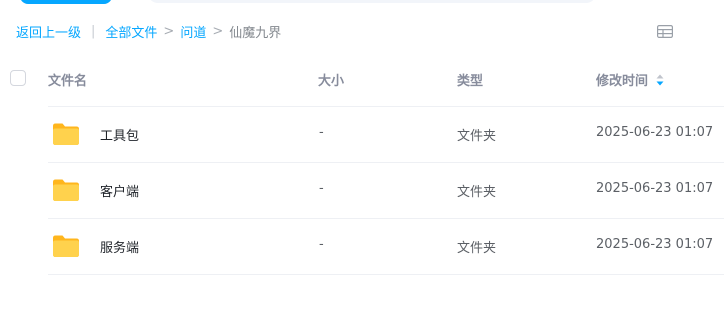 Image resolution: width=724 pixels, height=321 pixels. I want to click on table-header: 文件名 大小 类型 修改时间, so click(362, 79).